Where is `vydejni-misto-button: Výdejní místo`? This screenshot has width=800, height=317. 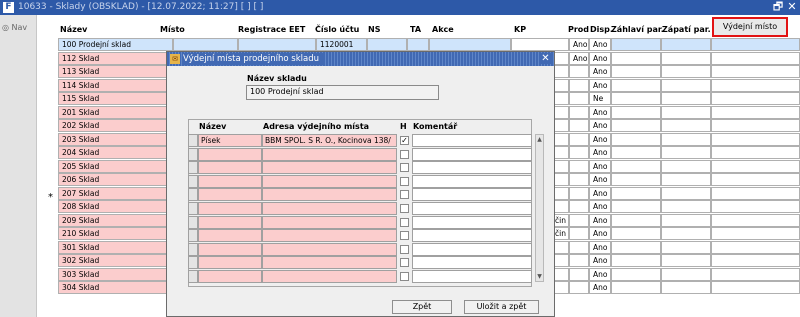
vydejni-misto-button: Výdejní místo is located at coordinates (750, 27).